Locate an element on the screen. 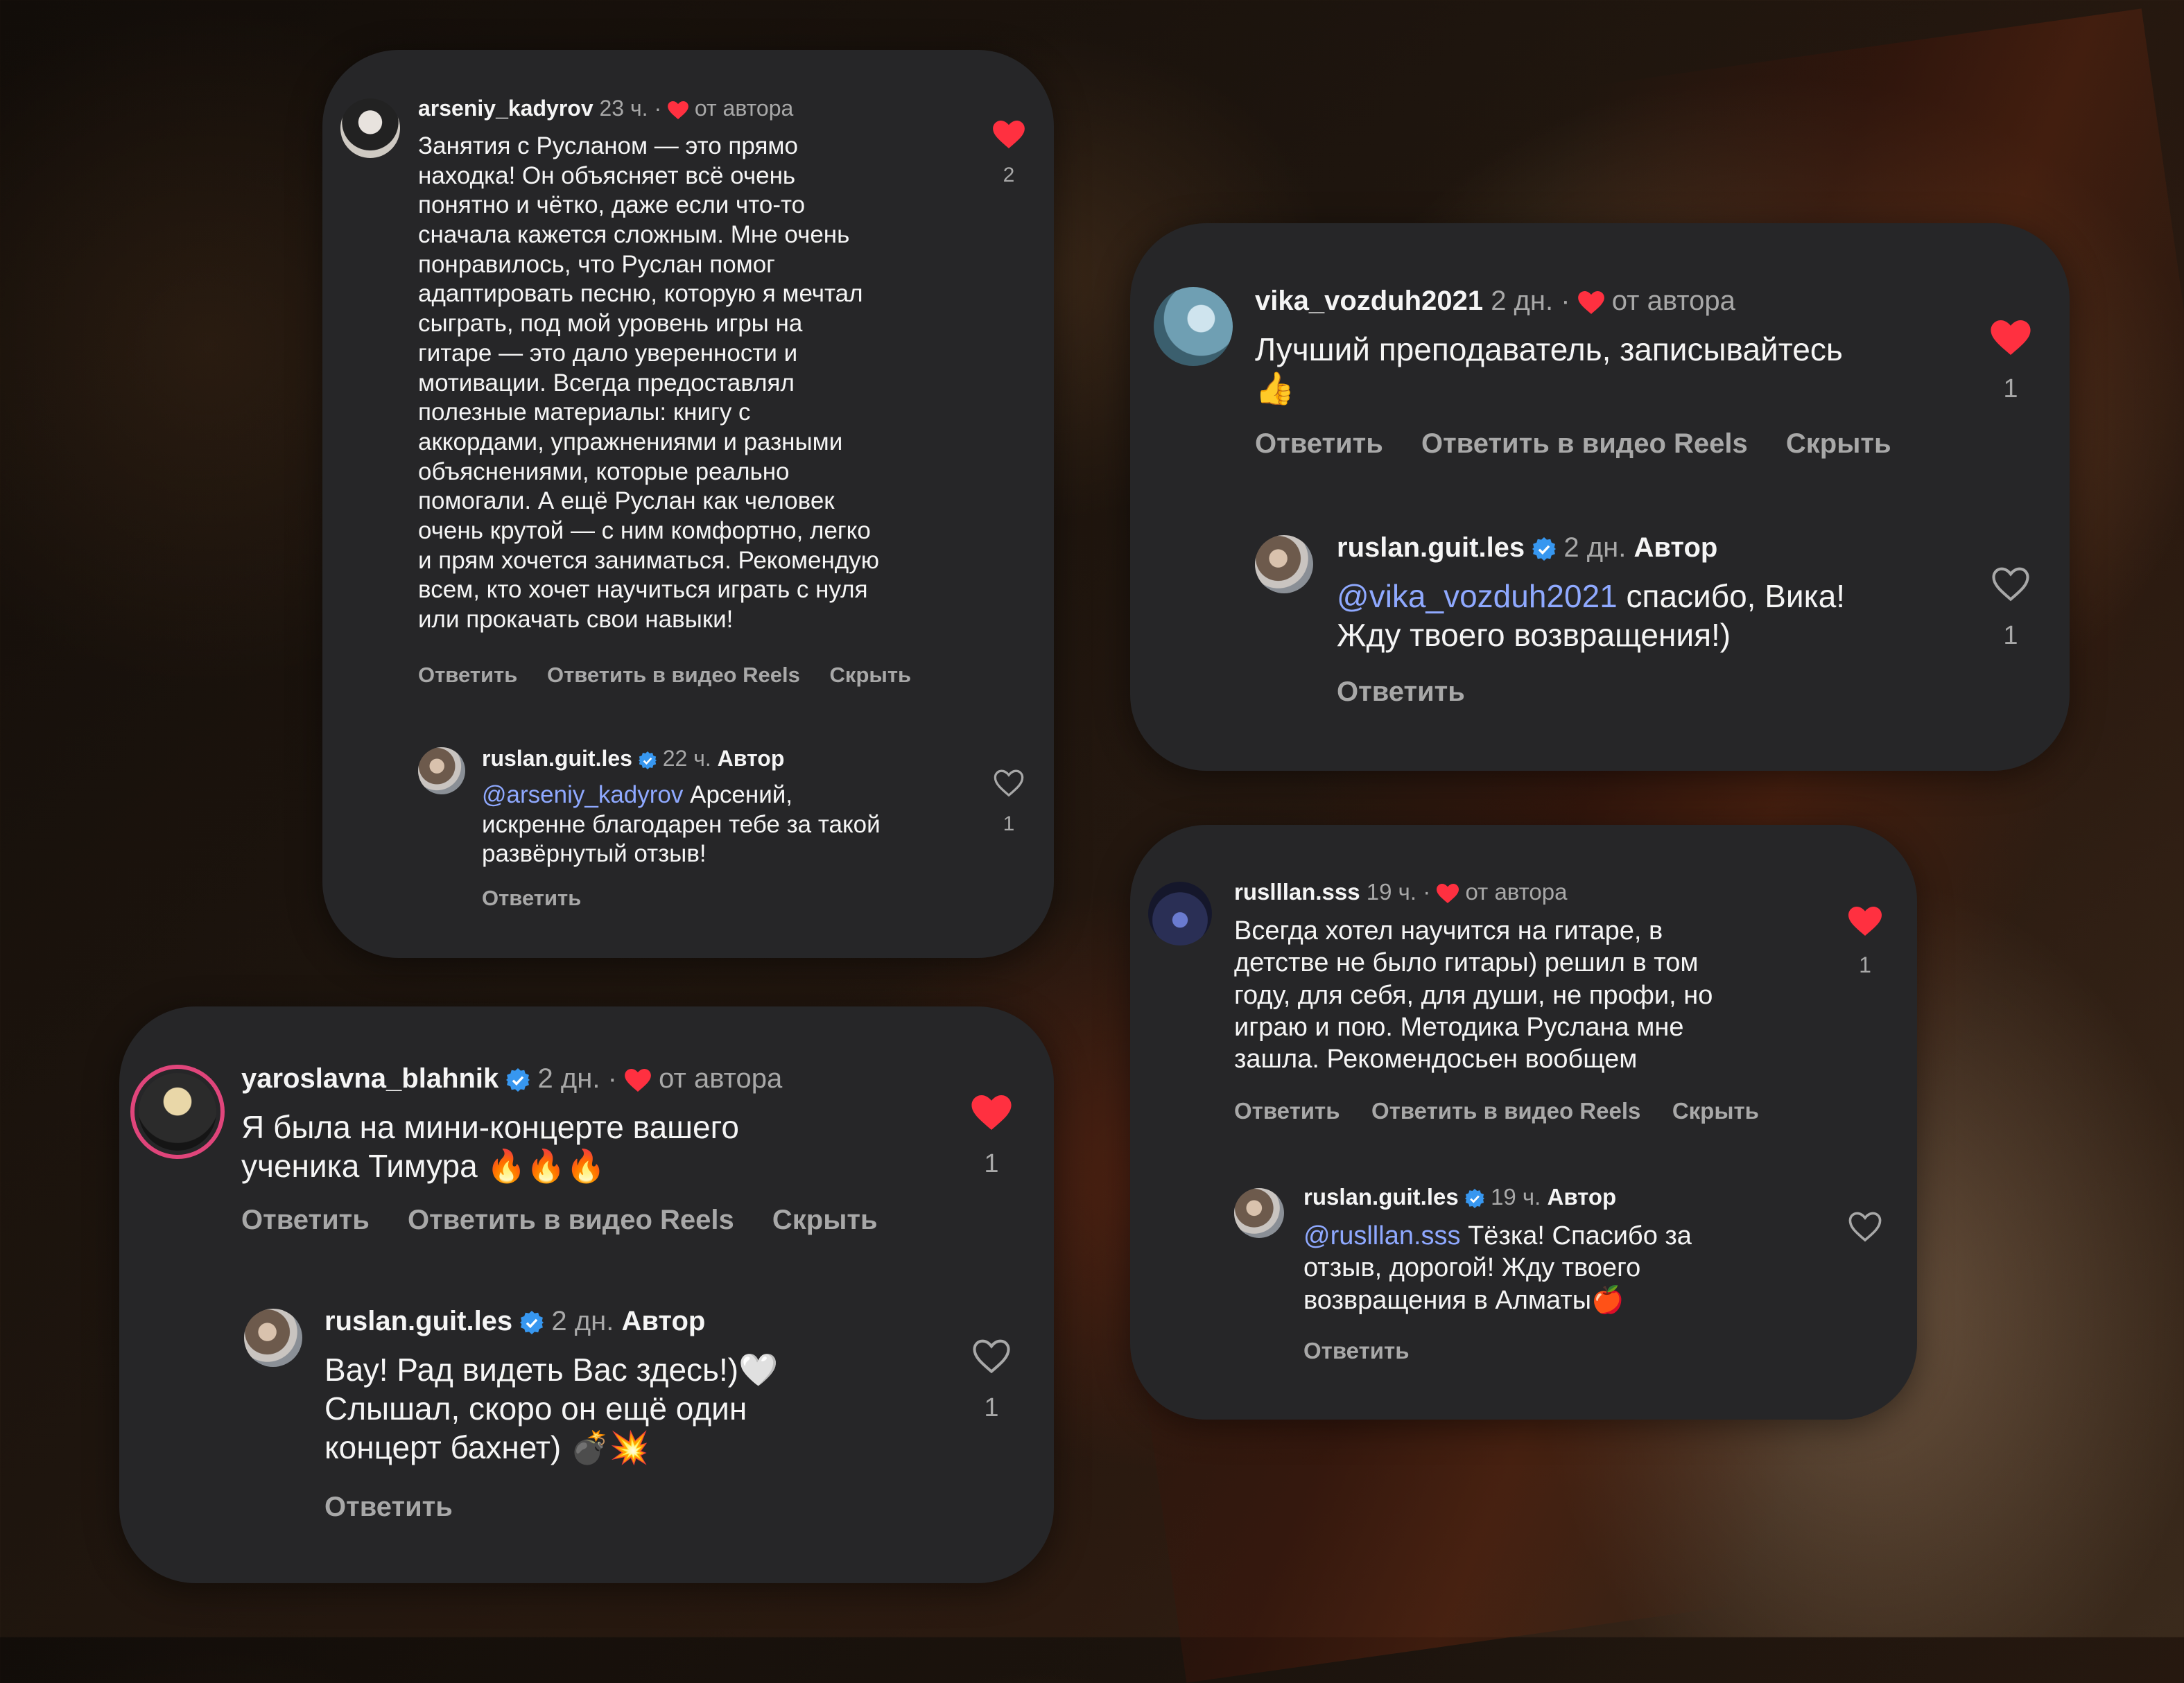  reply-time: 22 ч. is located at coordinates (686, 758).